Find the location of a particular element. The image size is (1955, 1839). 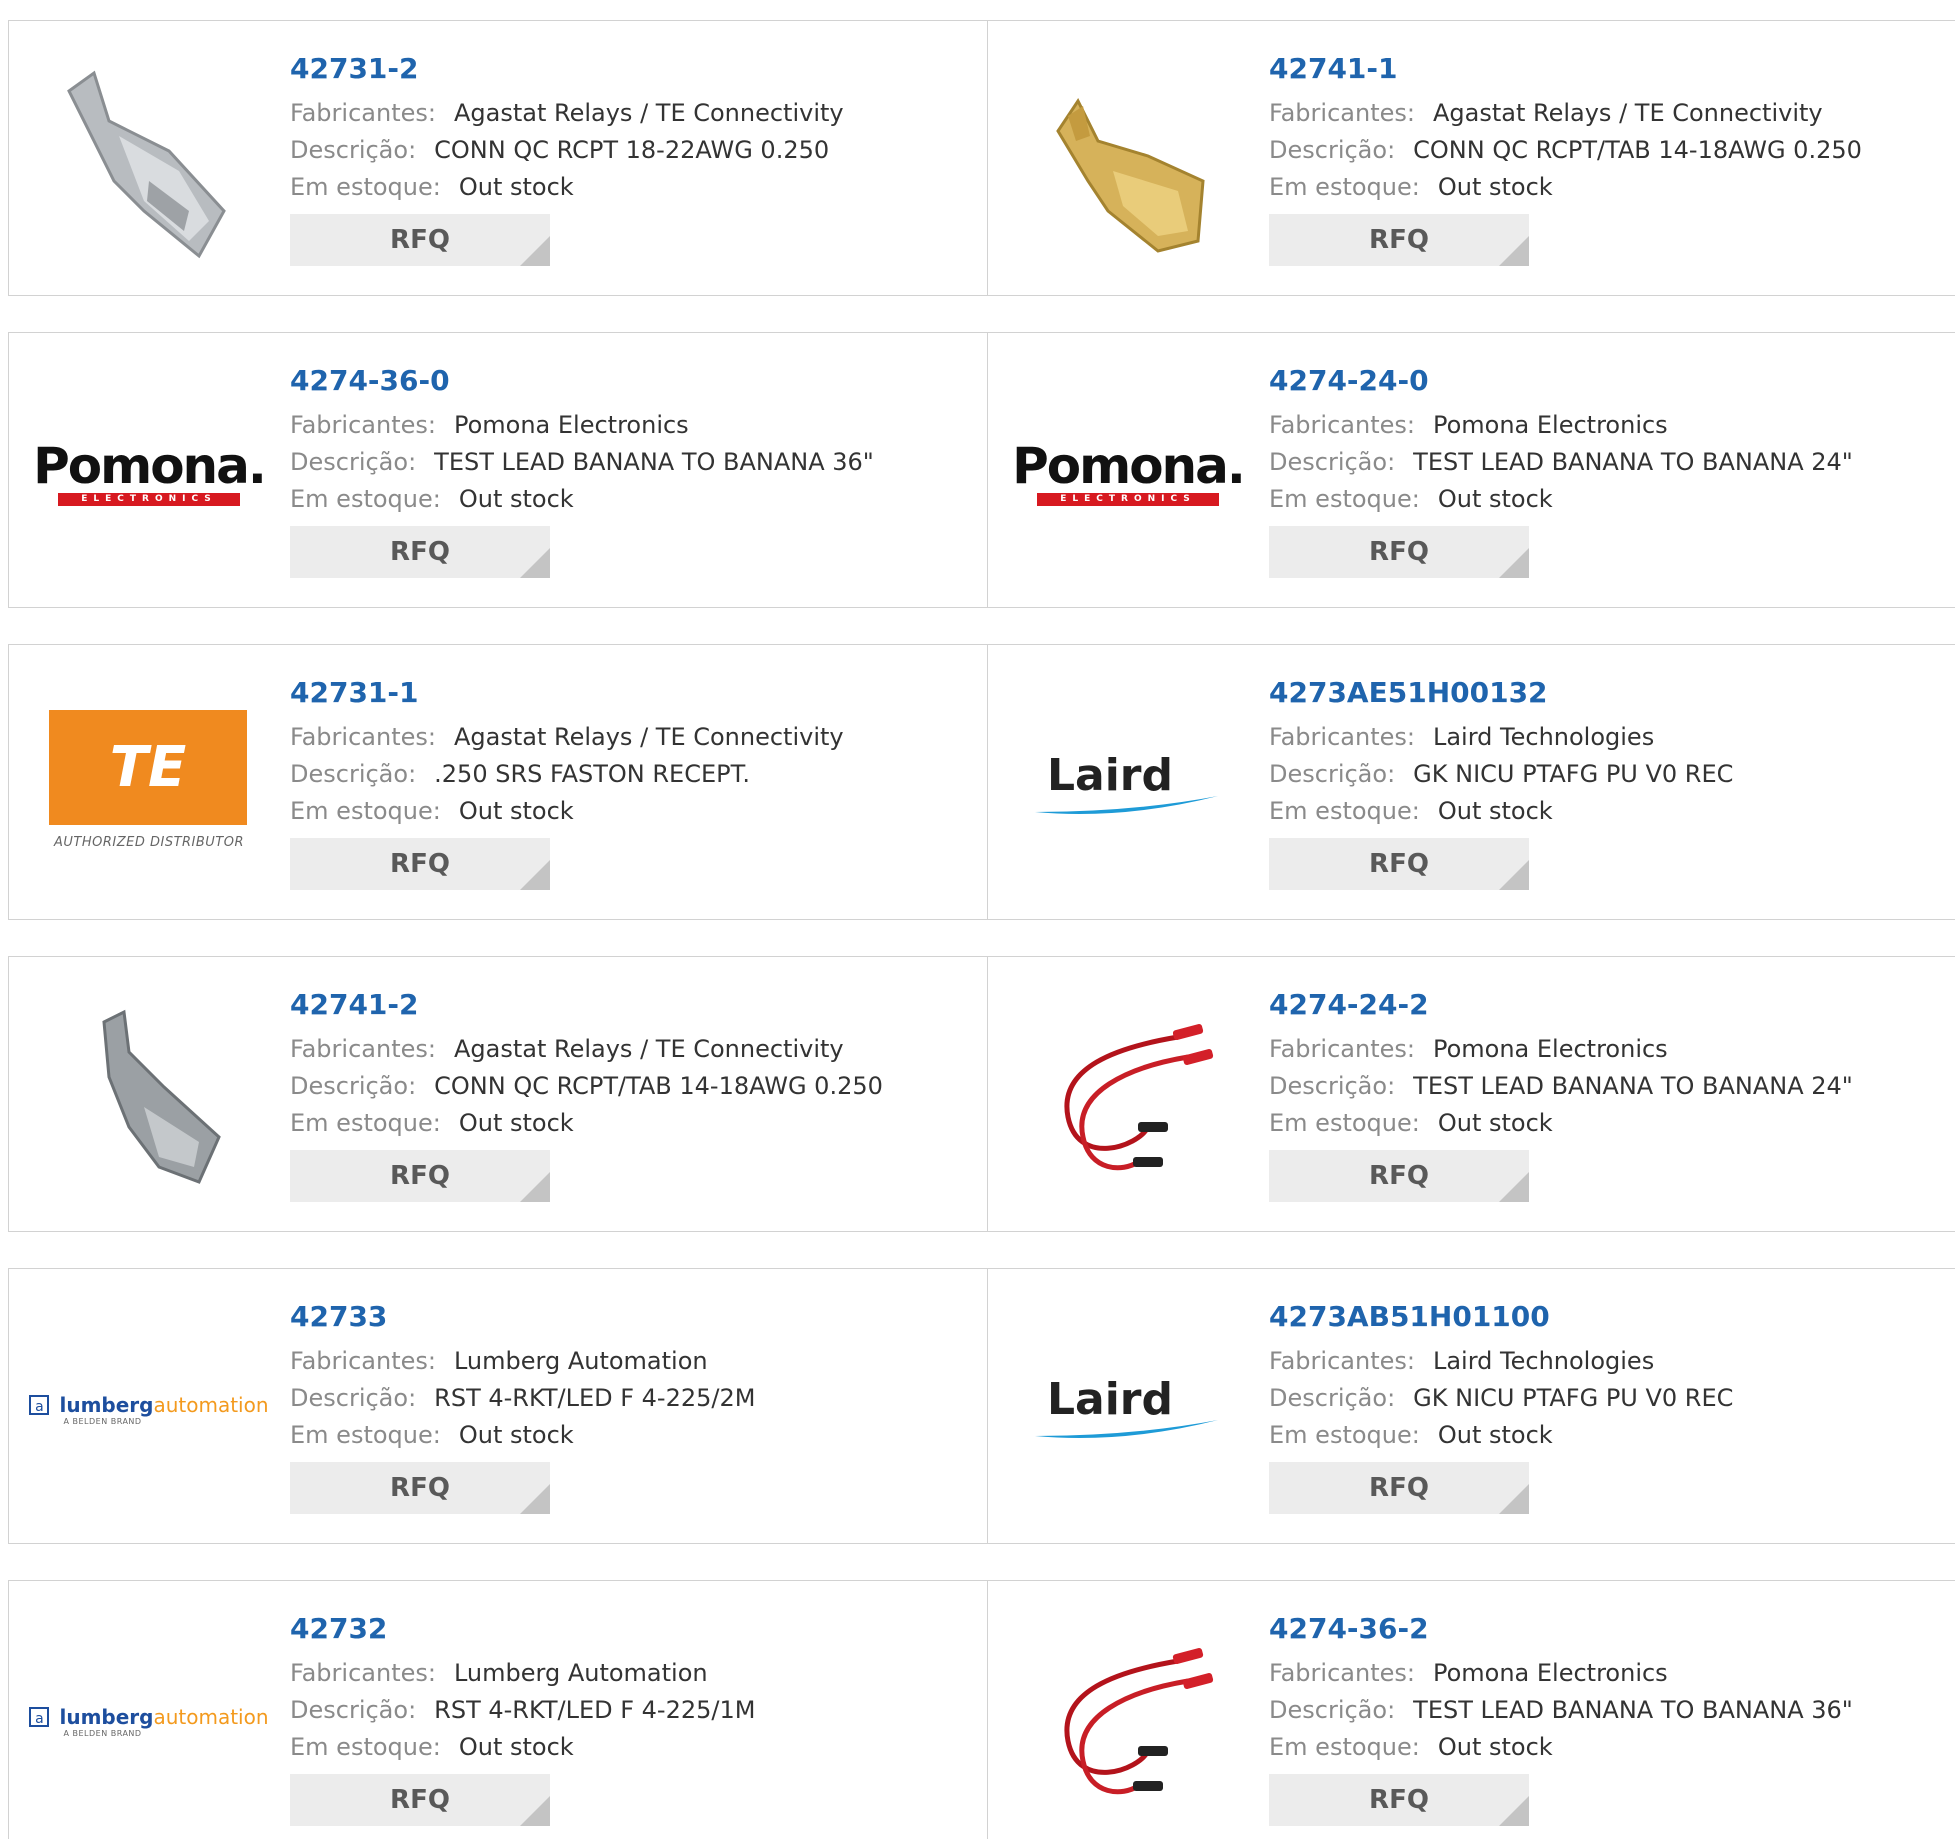

lumberg-mark-icon: a is located at coordinates (39, 1716).